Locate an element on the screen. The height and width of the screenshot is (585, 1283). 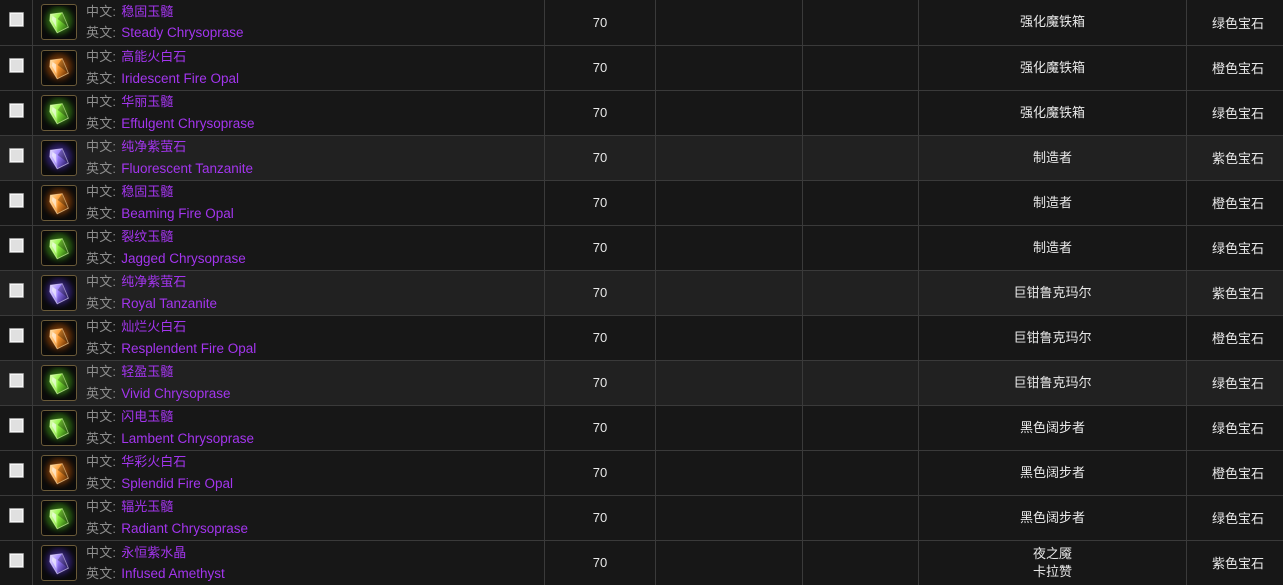
gem-color-cell: 紫色宝石 is located at coordinates (1234, 562).